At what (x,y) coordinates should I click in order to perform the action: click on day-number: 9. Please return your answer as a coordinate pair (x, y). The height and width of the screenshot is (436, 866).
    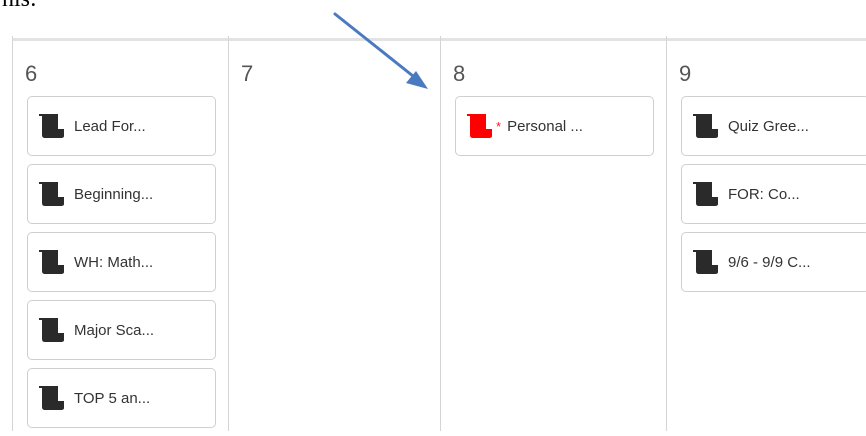
    Looking at the image, I should click on (685, 73).